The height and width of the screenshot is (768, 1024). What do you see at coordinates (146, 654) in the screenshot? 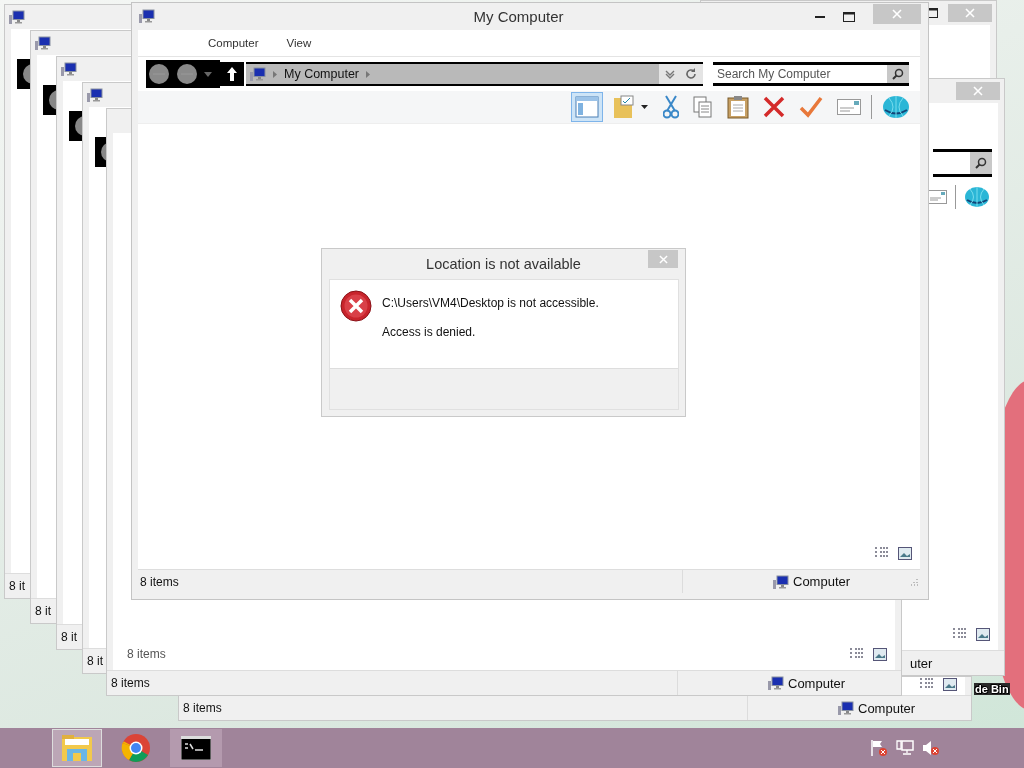
I see `item-count-text: 8 items` at bounding box center [146, 654].